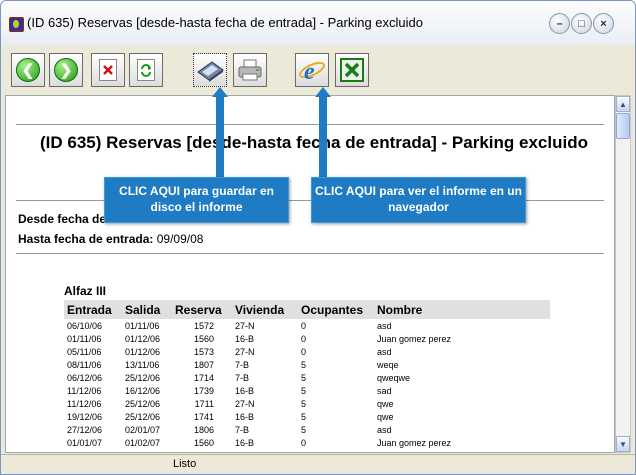 This screenshot has width=636, height=475. Describe the element at coordinates (336, 309) in the screenshot. I see `column-header: Ocupantes` at that location.